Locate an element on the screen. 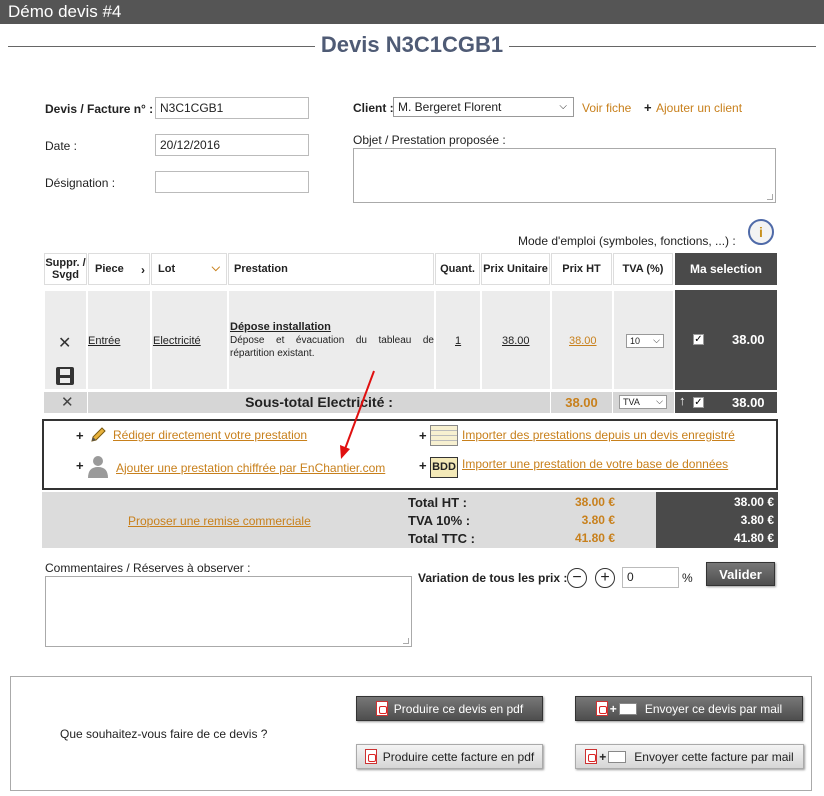 Image resolution: width=824 pixels, height=796 pixels. produire-devis-pdf-label: Produire ce devis en pdf is located at coordinates (458, 708).